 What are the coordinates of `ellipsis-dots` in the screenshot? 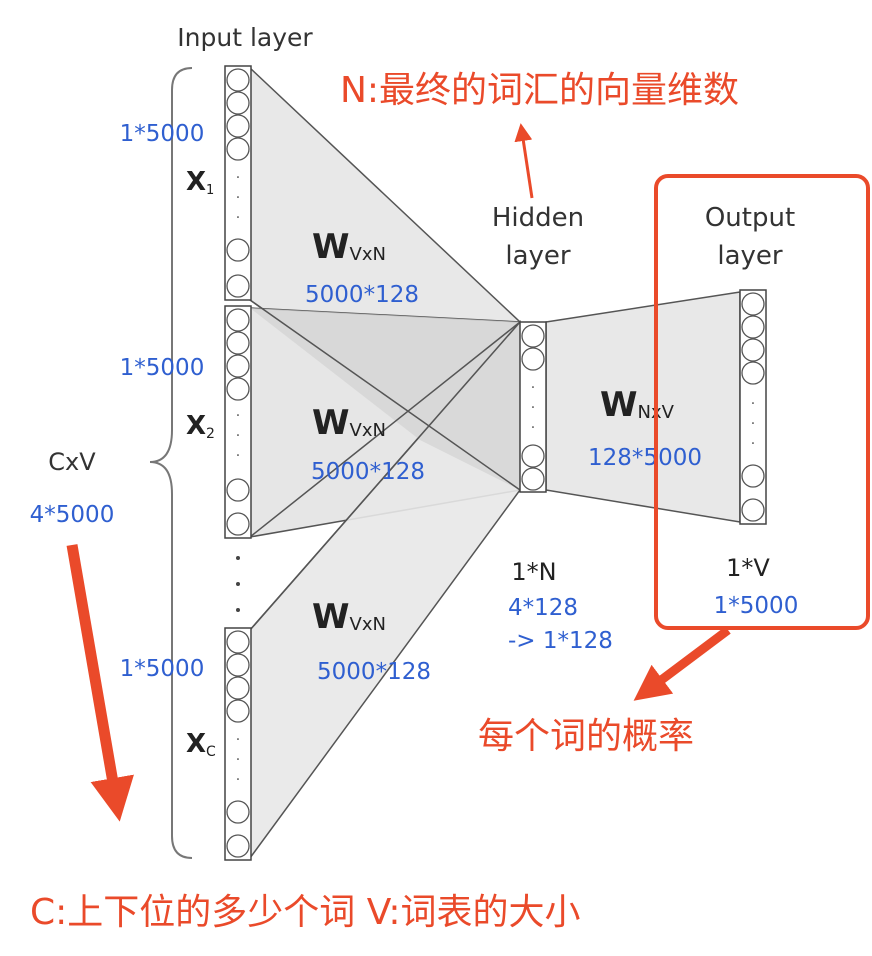 It's located at (238, 584).